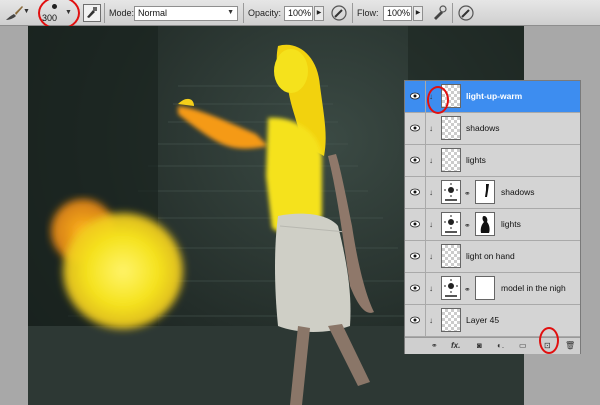 Image resolution: width=600 pixels, height=405 pixels. What do you see at coordinates (455, 345) in the screenshot?
I see `fx-icon: fx.` at bounding box center [455, 345].